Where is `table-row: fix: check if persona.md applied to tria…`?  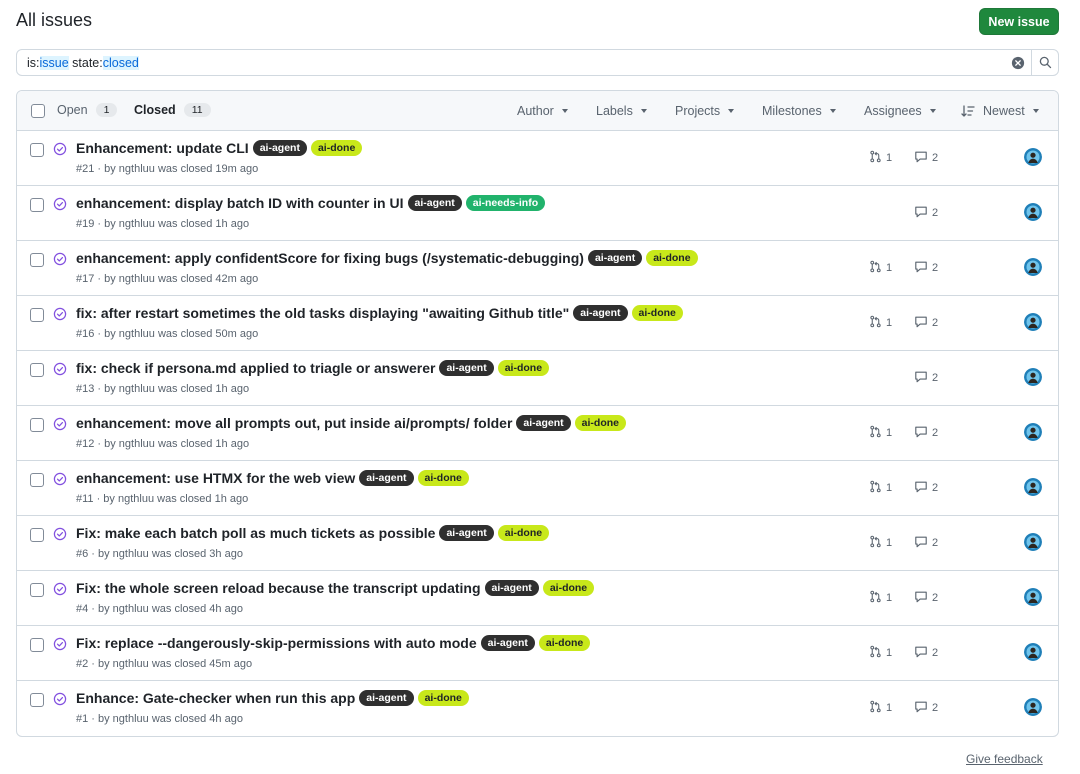 table-row: fix: check if persona.md applied to tria… is located at coordinates (537, 378).